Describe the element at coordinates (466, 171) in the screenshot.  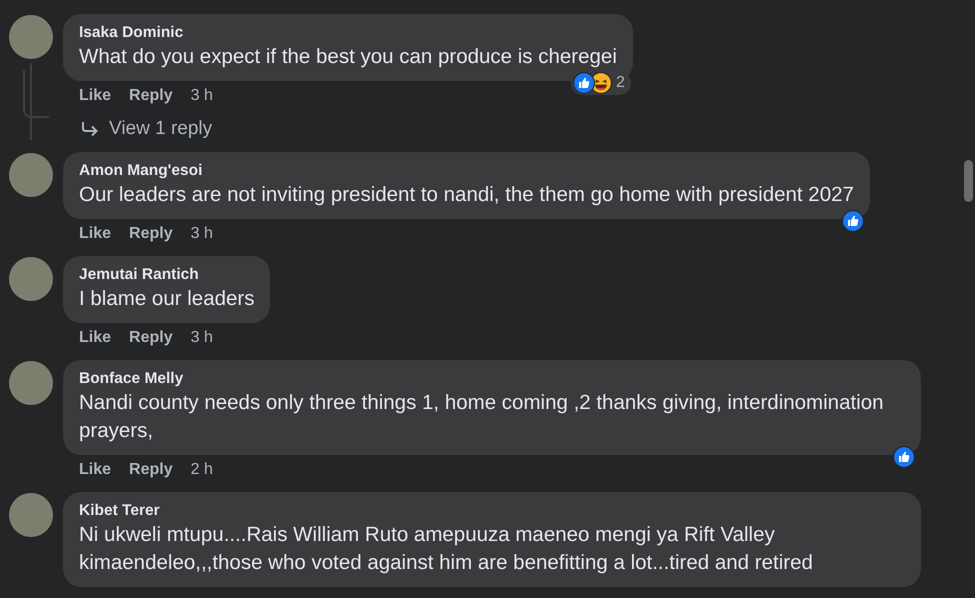
I see `comment-author: Amon Mang'esoi` at that location.